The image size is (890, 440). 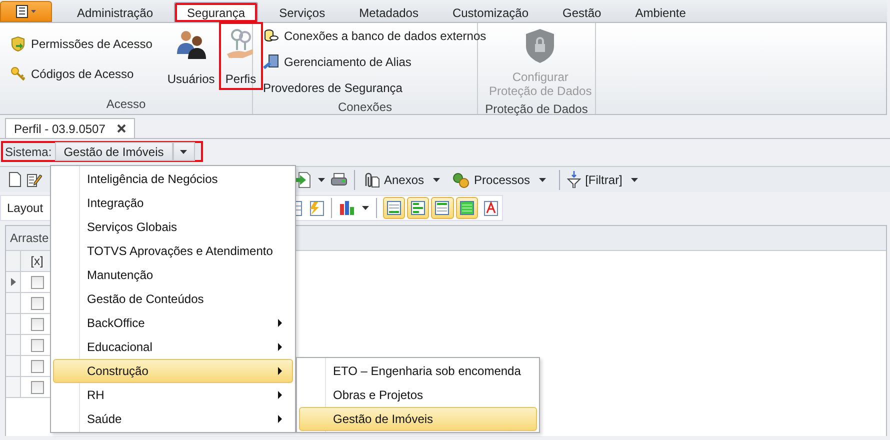 I want to click on menu-item: Saúde, so click(x=173, y=419).